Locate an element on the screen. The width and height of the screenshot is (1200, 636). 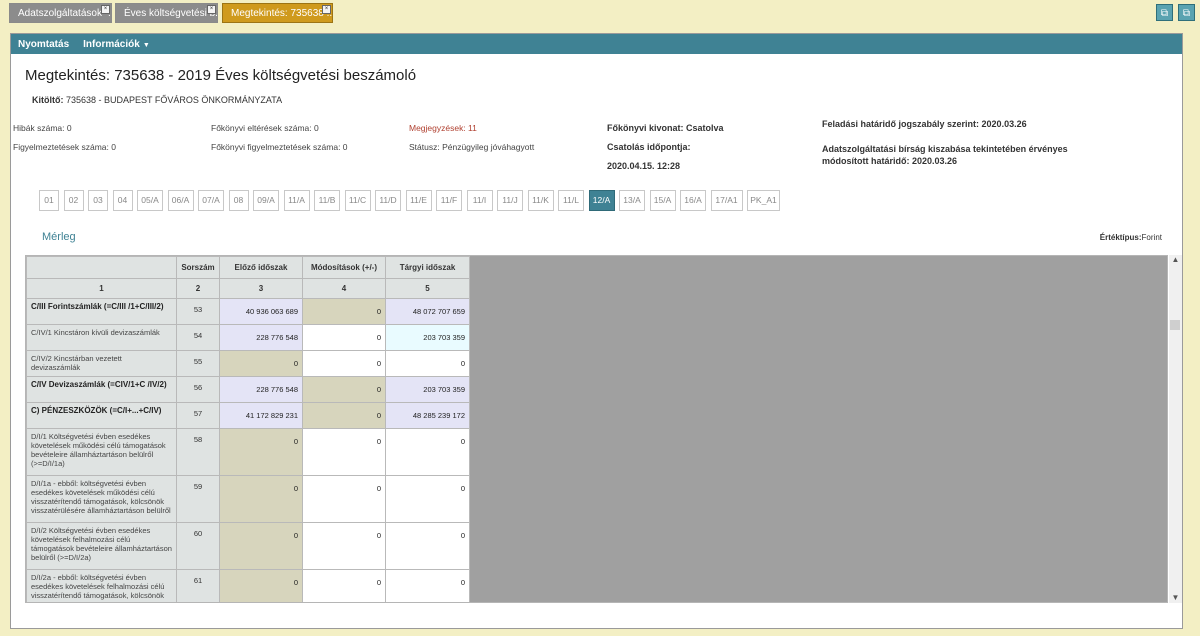
sheet-tab-03: 03 is located at coordinates (98, 200).